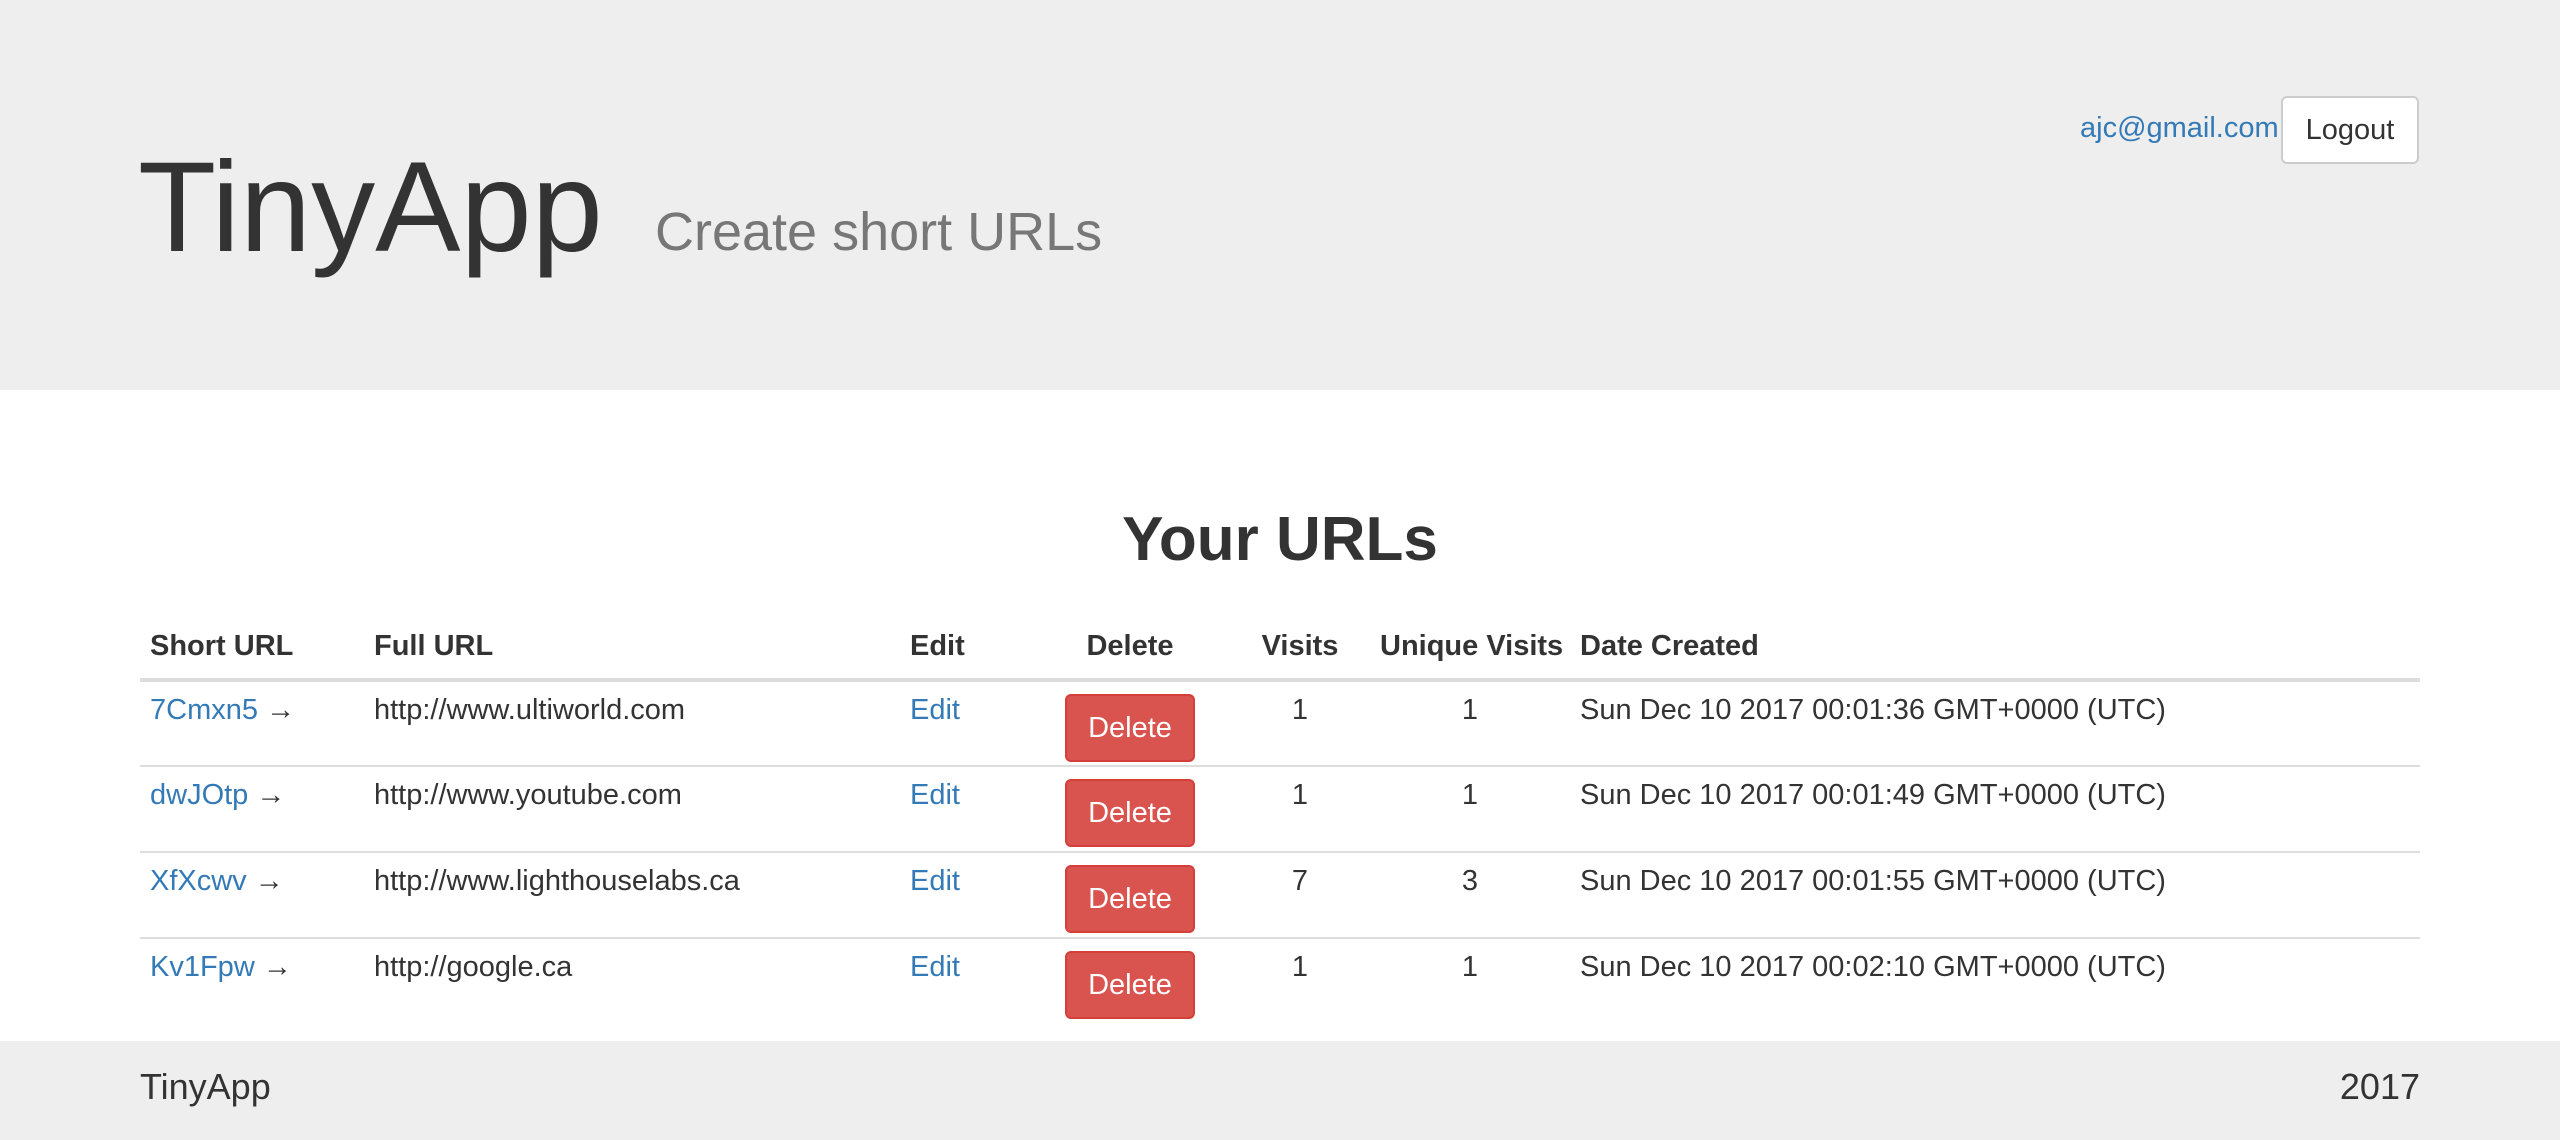  What do you see at coordinates (632, 809) in the screenshot?
I see `full-url-cell: http://www.youtube.com` at bounding box center [632, 809].